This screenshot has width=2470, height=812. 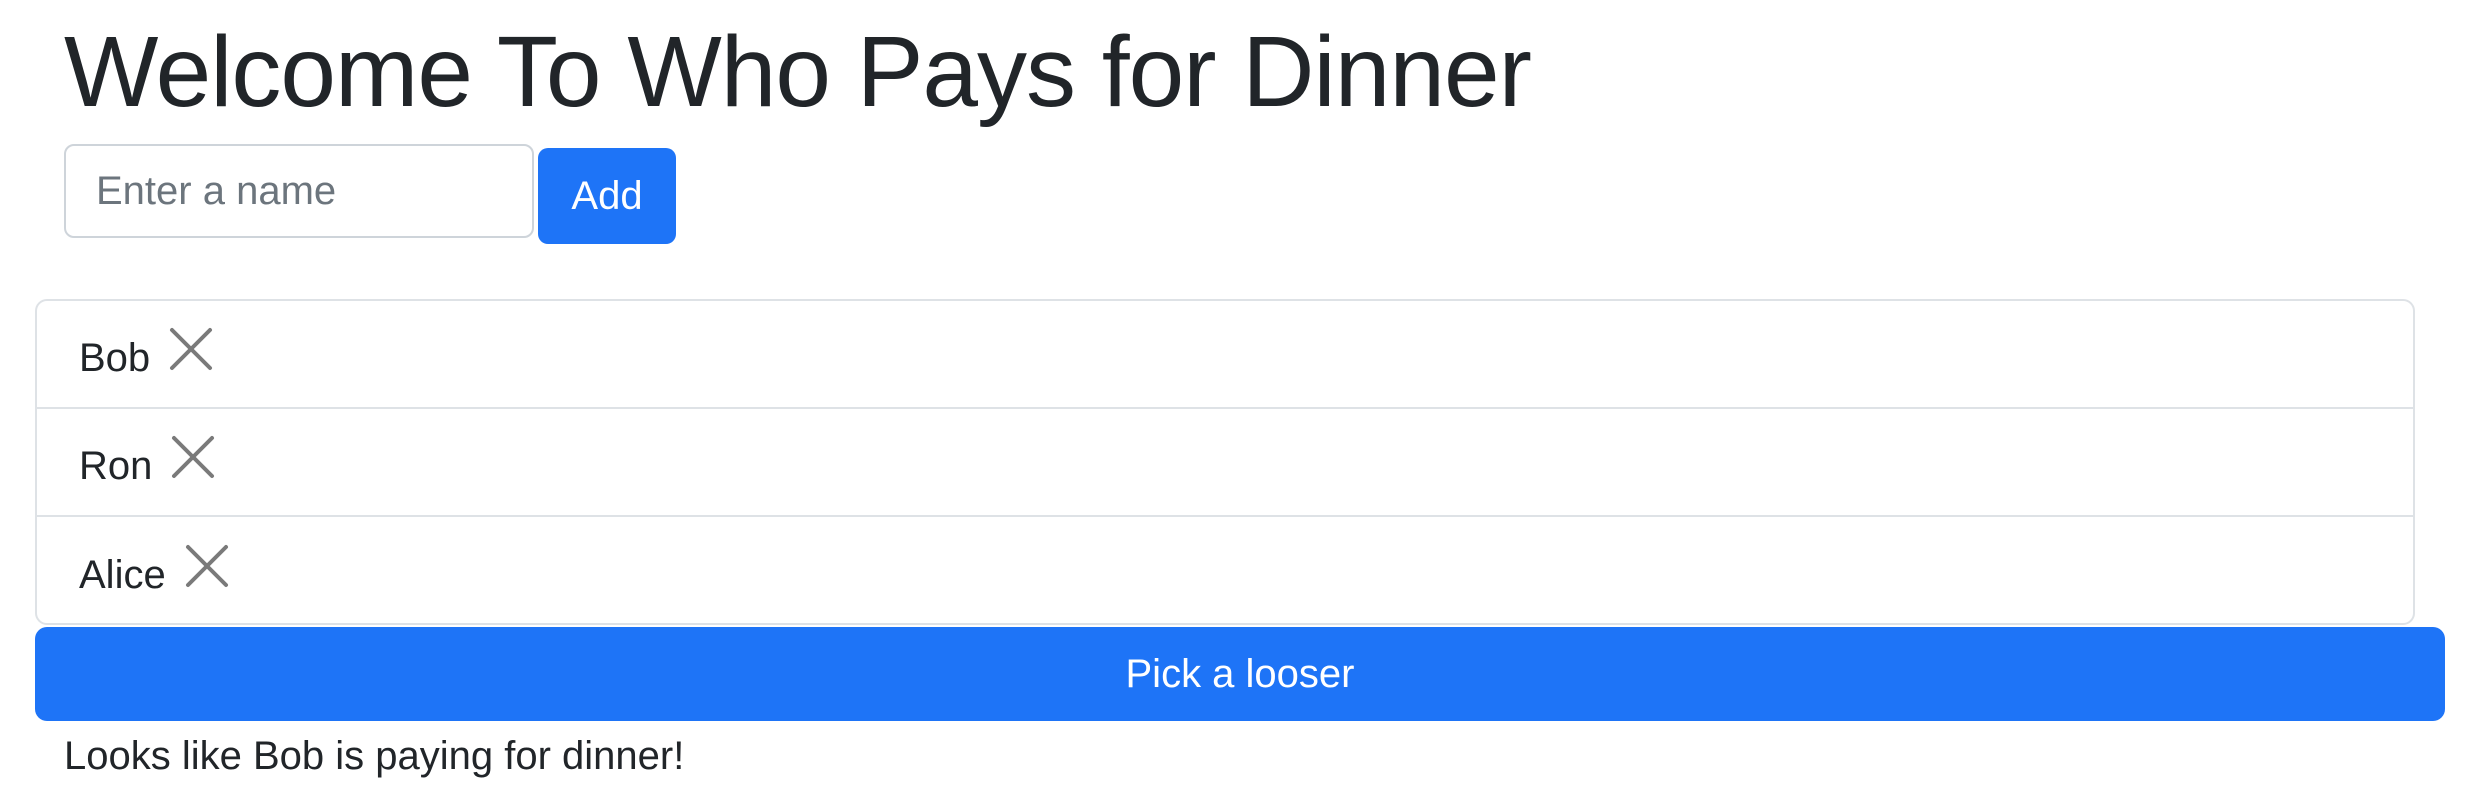 I want to click on list-item: Ron, so click(x=1225, y=463).